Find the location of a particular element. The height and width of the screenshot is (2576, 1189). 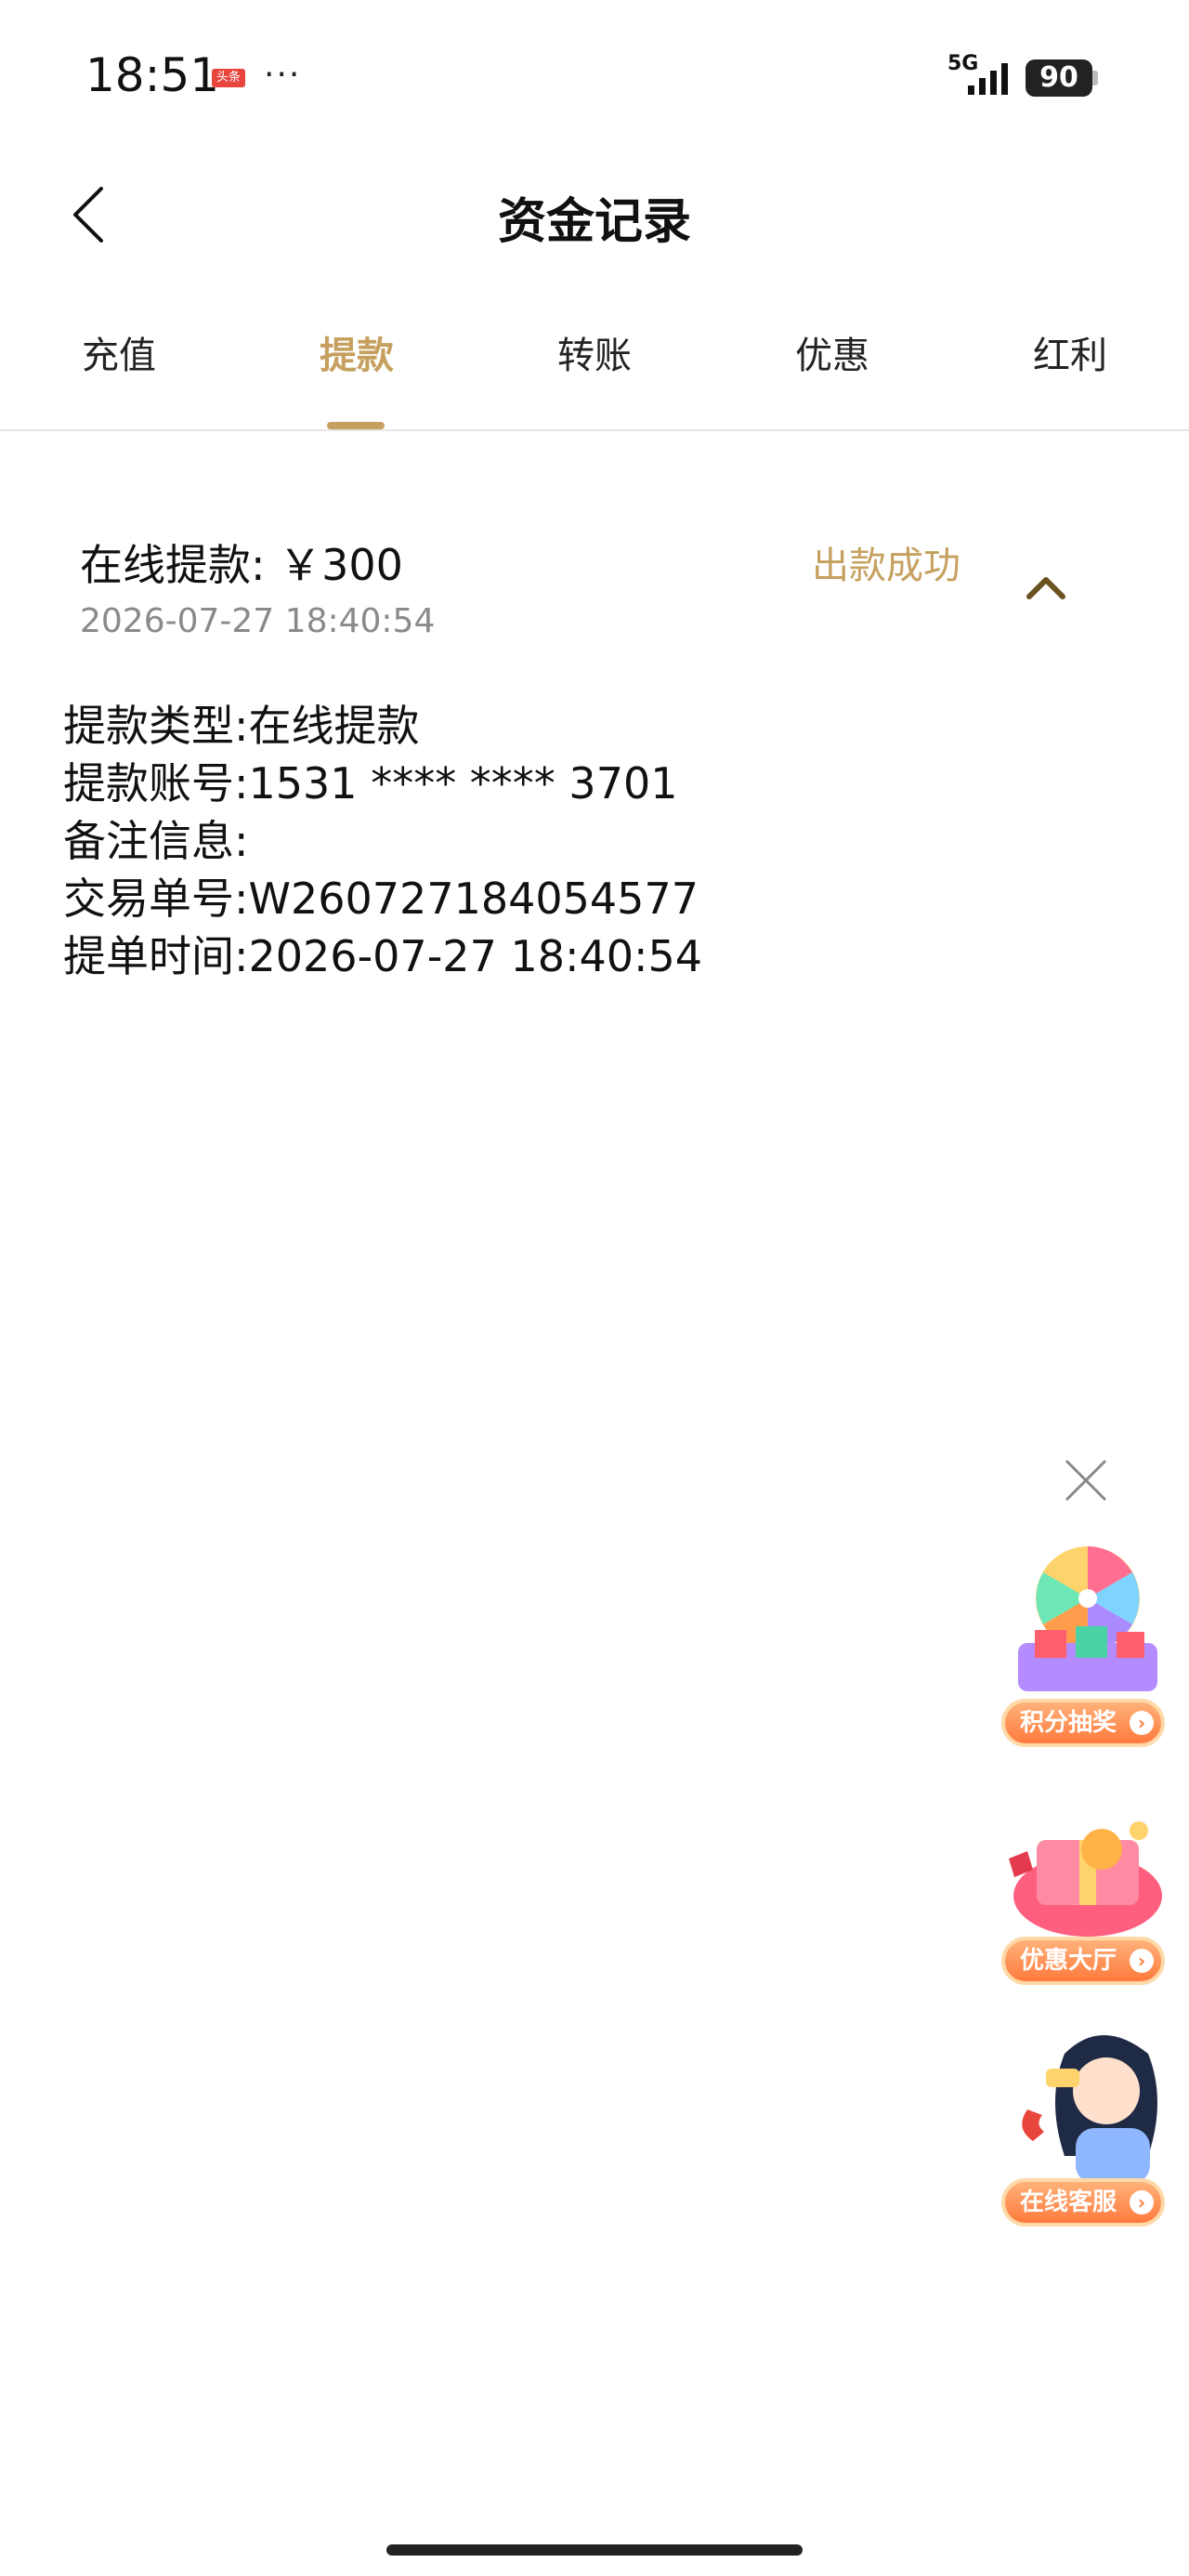

record-time: 2026-07-27 18:40:54 is located at coordinates (258, 621).